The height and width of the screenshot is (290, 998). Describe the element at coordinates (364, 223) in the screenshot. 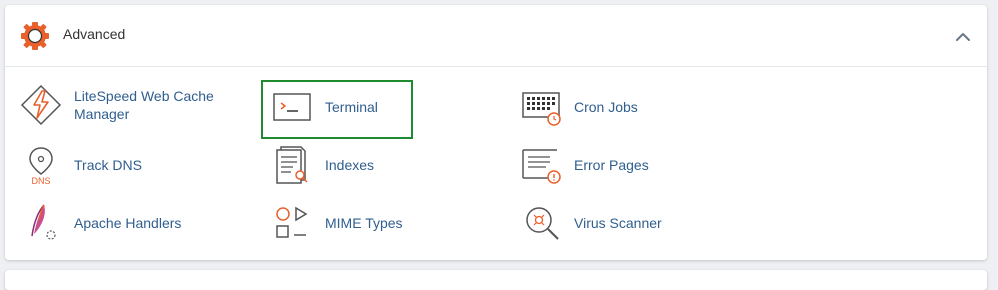

I see `tool-label: MIME Types` at that location.